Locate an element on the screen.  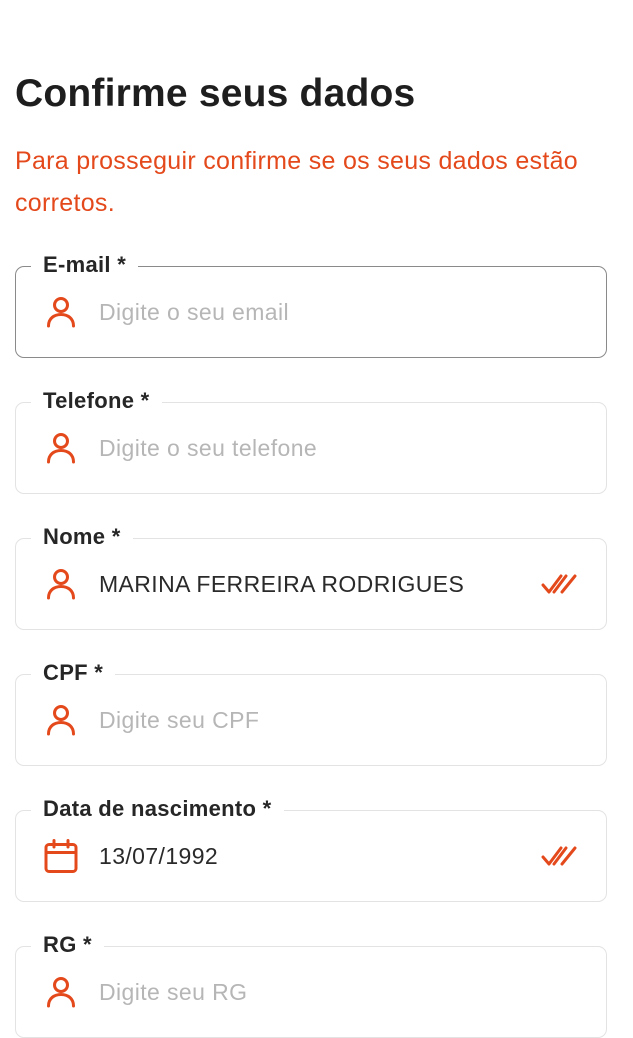
phone-field-group: Telefone * is located at coordinates (311, 441).